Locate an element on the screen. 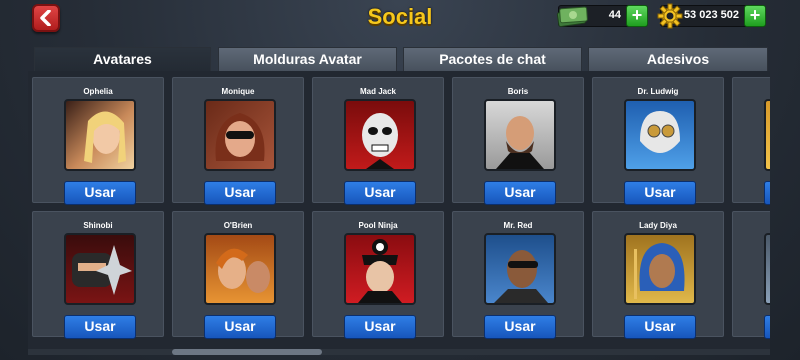 The height and width of the screenshot is (360, 800). coin-gear-icon is located at coordinates (670, 16).